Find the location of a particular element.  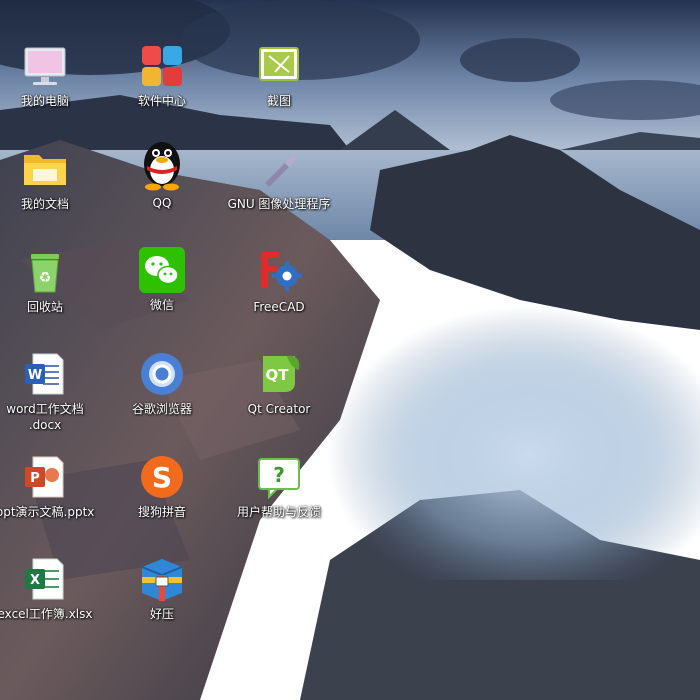

sogou-pinyin-icon: S is located at coordinates (162, 477).